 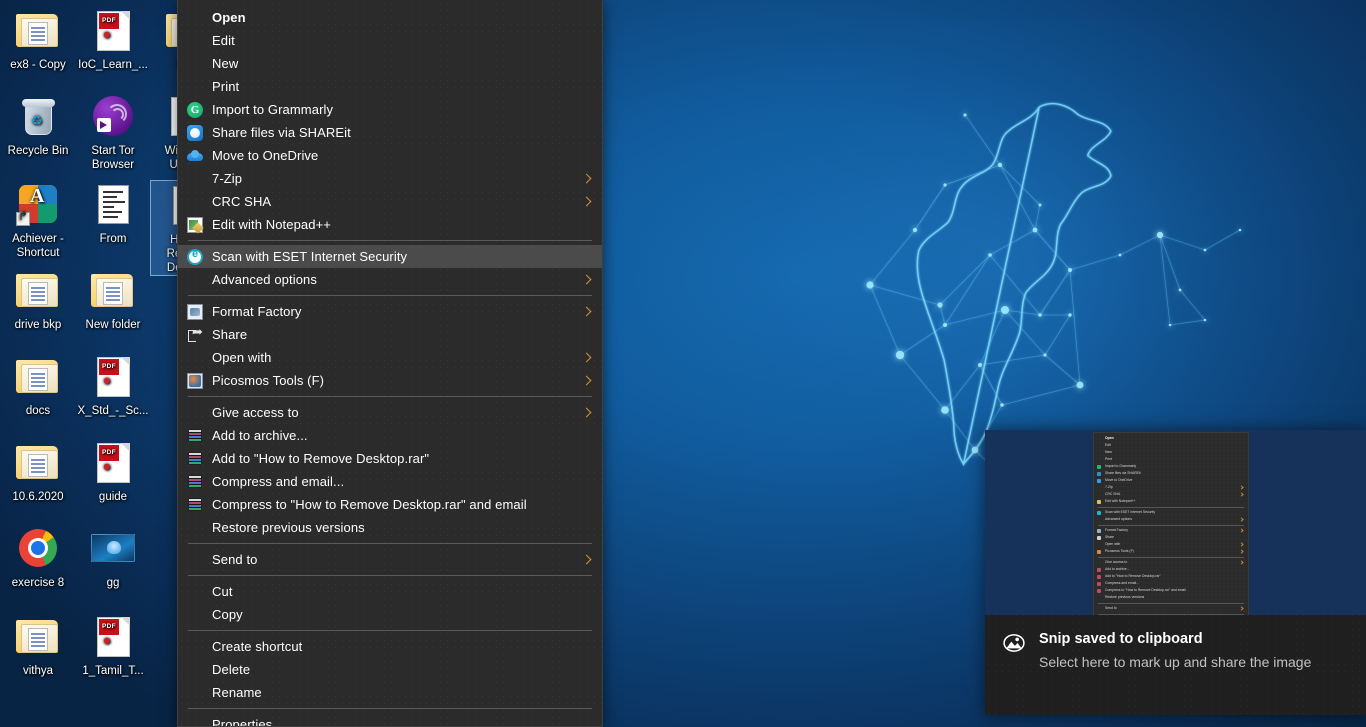 What do you see at coordinates (113, 471) in the screenshot?
I see `desktop-icon: PDF • guide` at bounding box center [113, 471].